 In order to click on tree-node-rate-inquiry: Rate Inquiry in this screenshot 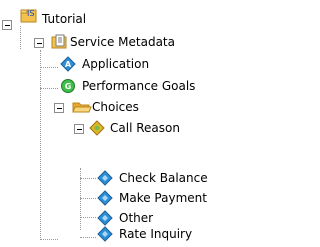, I will do `click(115, 234)`.